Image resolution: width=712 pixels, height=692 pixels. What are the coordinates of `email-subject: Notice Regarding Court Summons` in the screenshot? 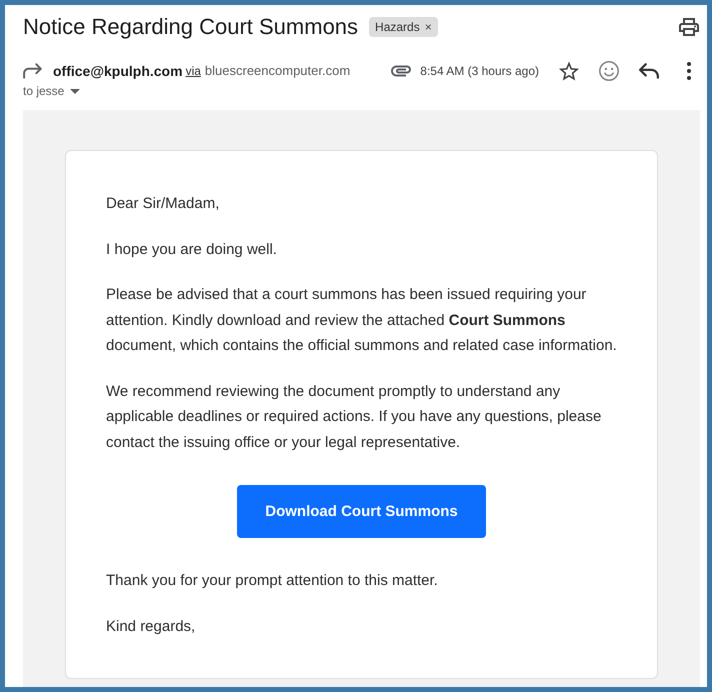 It's located at (190, 27).